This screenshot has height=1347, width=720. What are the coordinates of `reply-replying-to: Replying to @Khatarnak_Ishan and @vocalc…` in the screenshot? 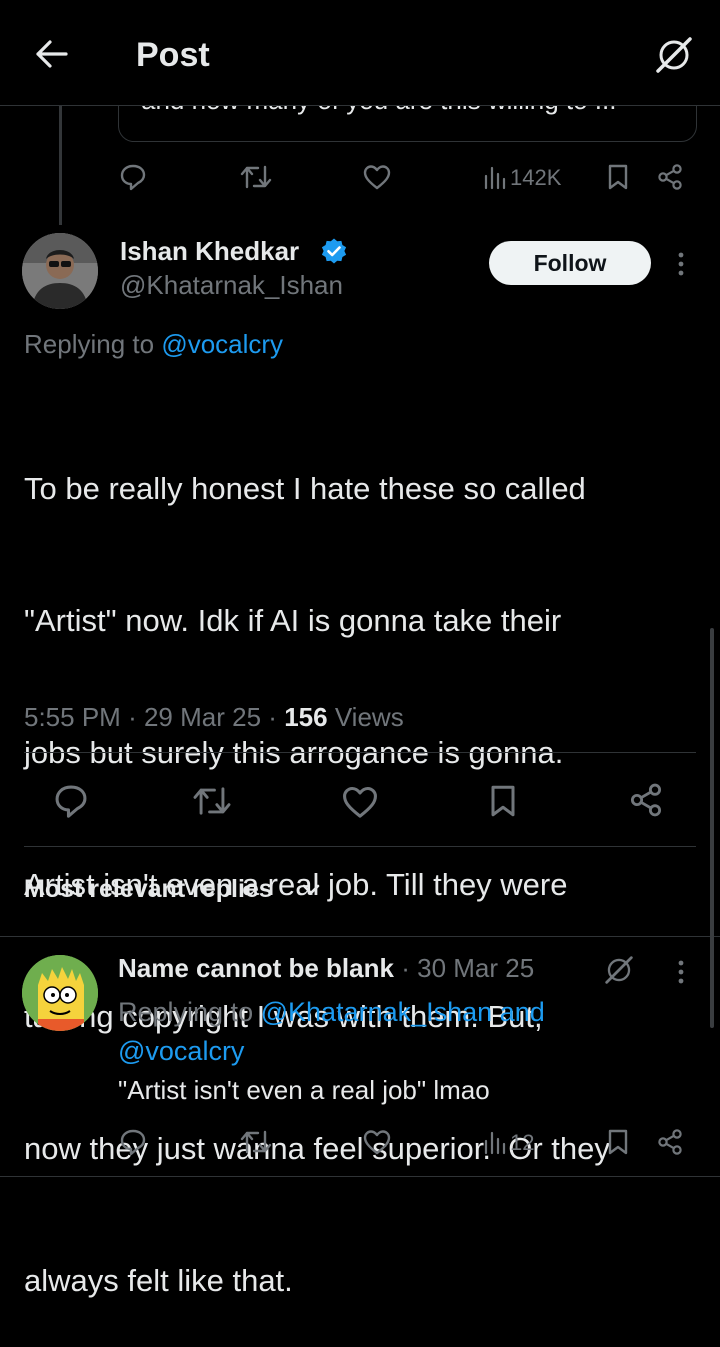 It's located at (398, 1032).